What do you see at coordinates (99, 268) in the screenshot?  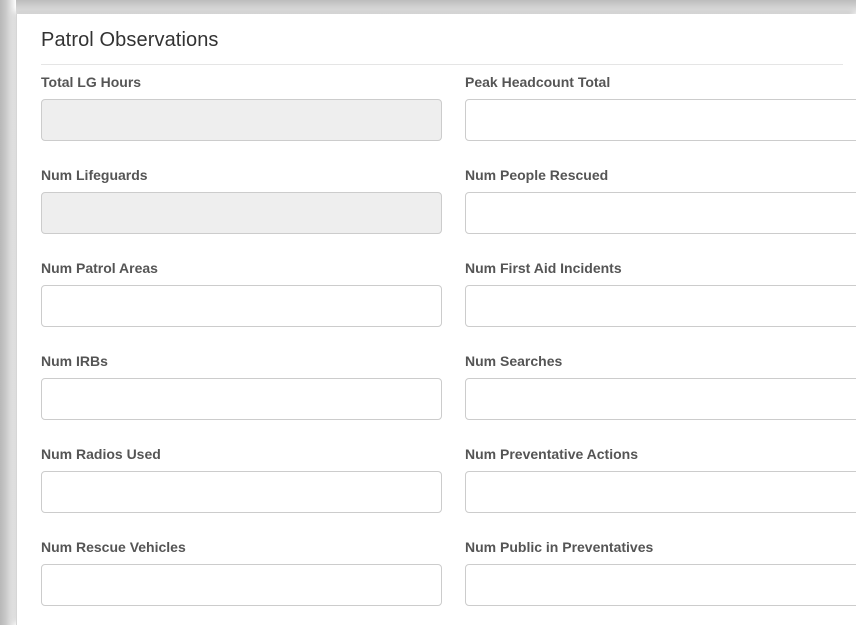 I see `num-patrol-areas-label: Num Patrol Areas` at bounding box center [99, 268].